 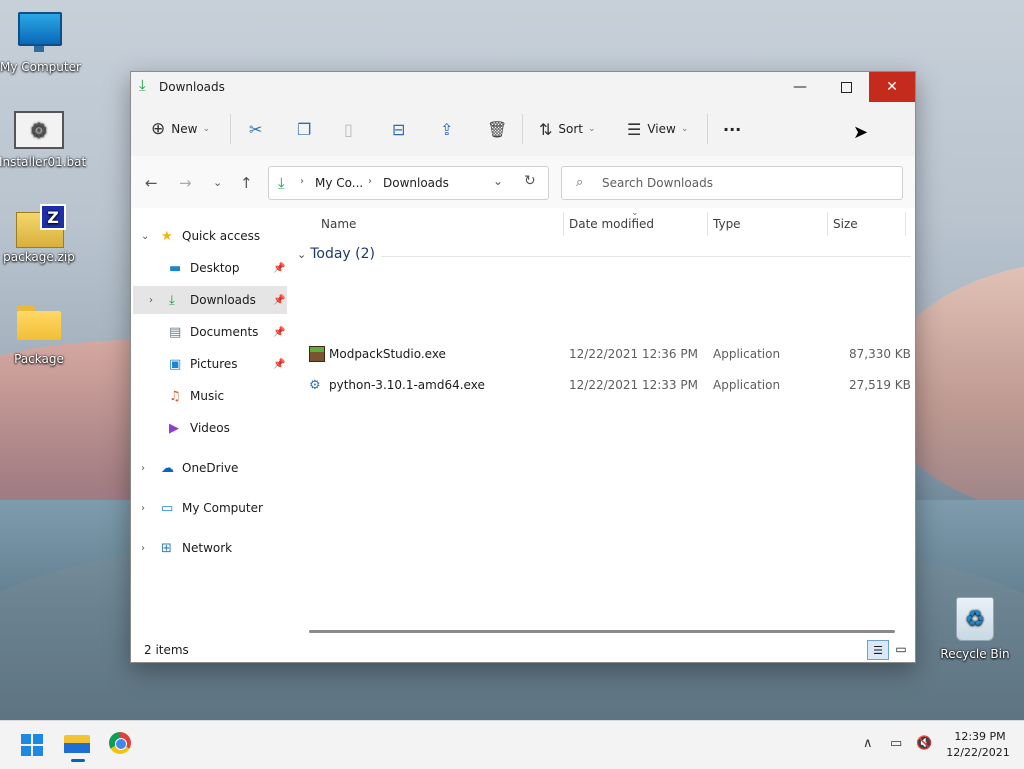 I want to click on minimize-button: —, so click(x=800, y=87).